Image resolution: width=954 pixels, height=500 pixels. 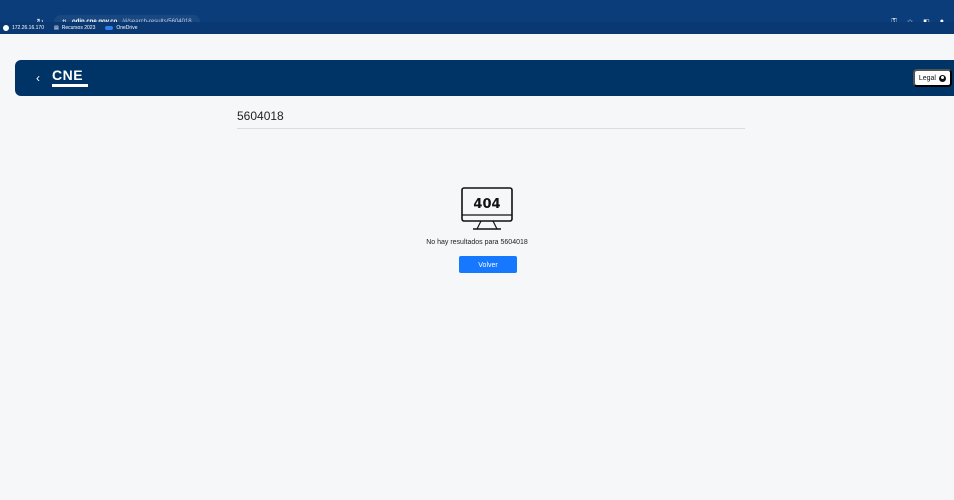 What do you see at coordinates (74, 28) in the screenshot?
I see `bookmark-item: ▤ Recursos 2023` at bounding box center [74, 28].